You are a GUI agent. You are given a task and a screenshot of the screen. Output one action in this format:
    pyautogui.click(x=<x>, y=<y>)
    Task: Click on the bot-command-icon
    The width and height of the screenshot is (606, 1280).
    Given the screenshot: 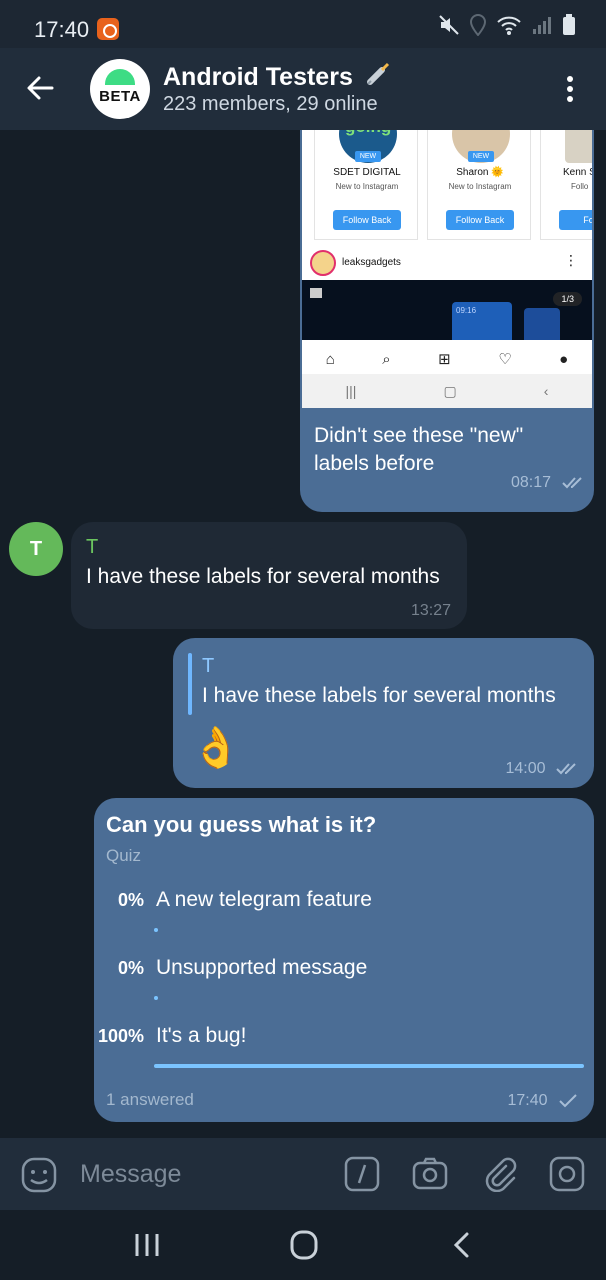 What is the action you would take?
    pyautogui.click(x=362, y=1174)
    